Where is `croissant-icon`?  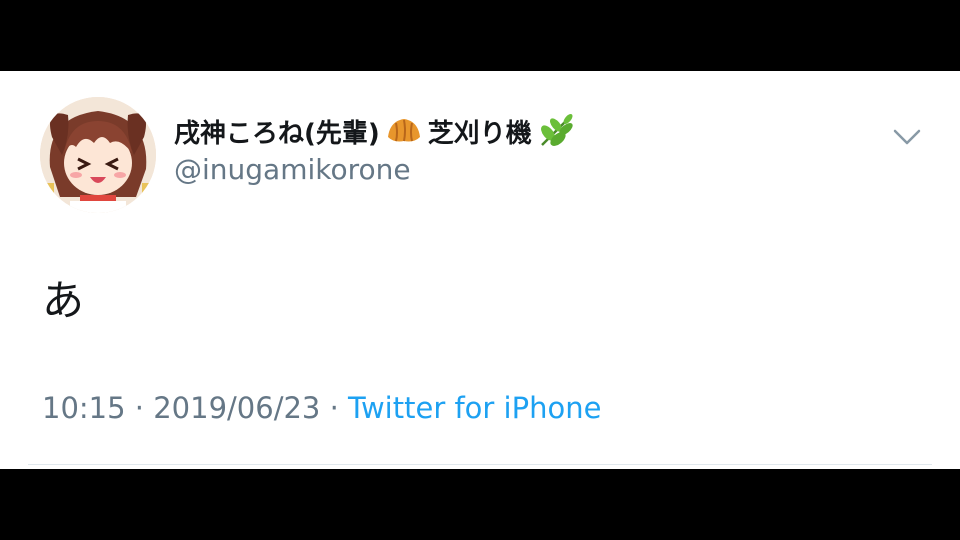 croissant-icon is located at coordinates (404, 131).